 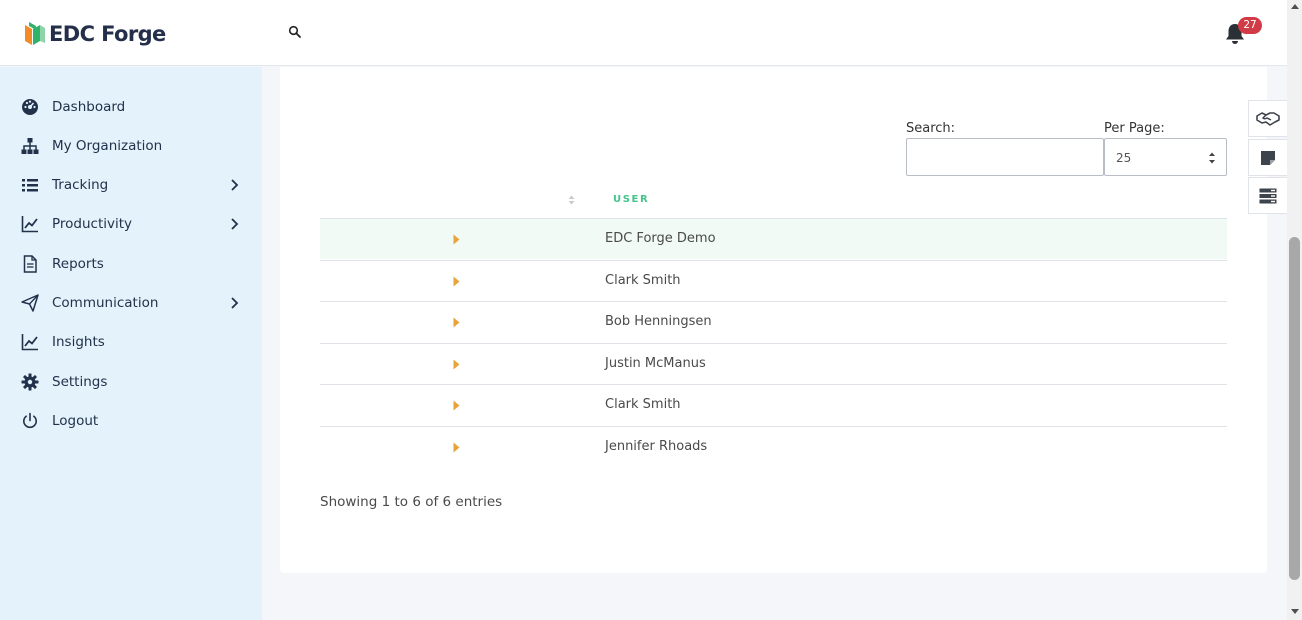 What do you see at coordinates (656, 446) in the screenshot?
I see `user-name: Jennifer Rhoads` at bounding box center [656, 446].